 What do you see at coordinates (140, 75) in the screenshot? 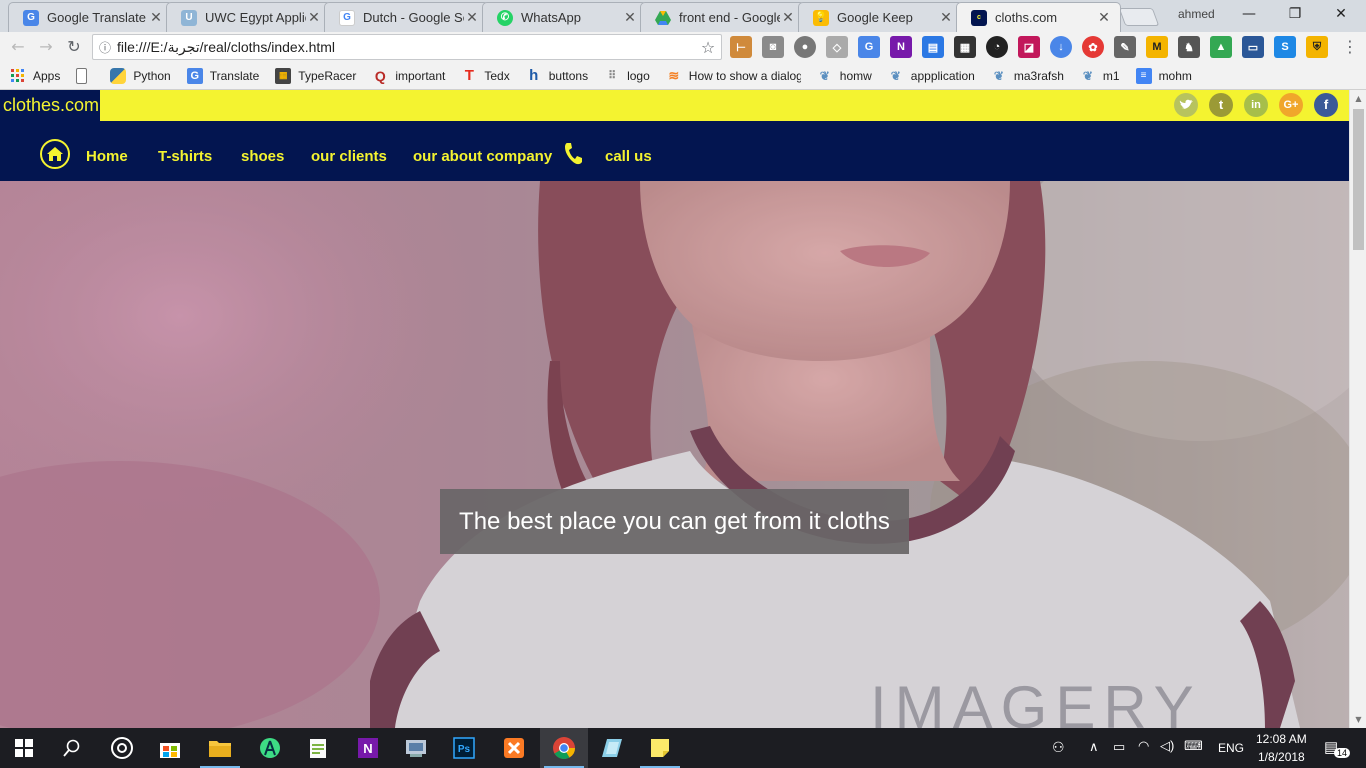
I see `bookmark-python: Python` at bounding box center [140, 75].